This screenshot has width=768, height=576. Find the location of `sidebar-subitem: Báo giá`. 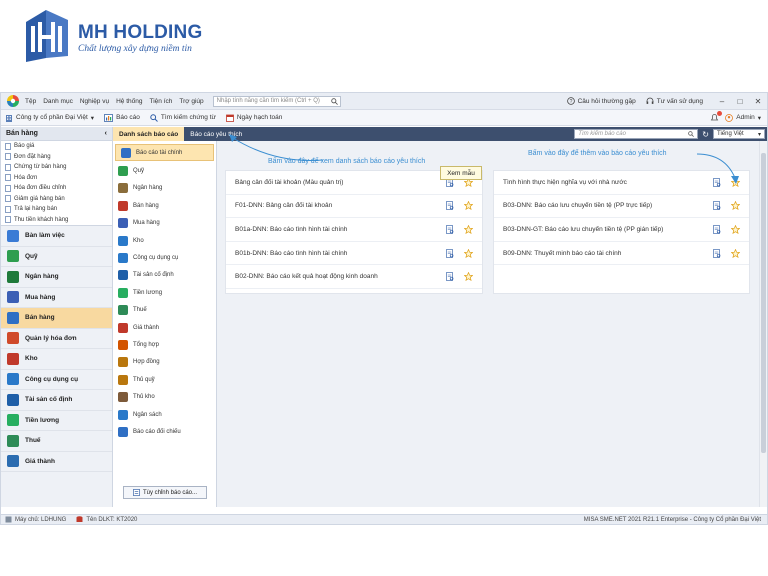

sidebar-subitem: Báo giá is located at coordinates (56, 146).